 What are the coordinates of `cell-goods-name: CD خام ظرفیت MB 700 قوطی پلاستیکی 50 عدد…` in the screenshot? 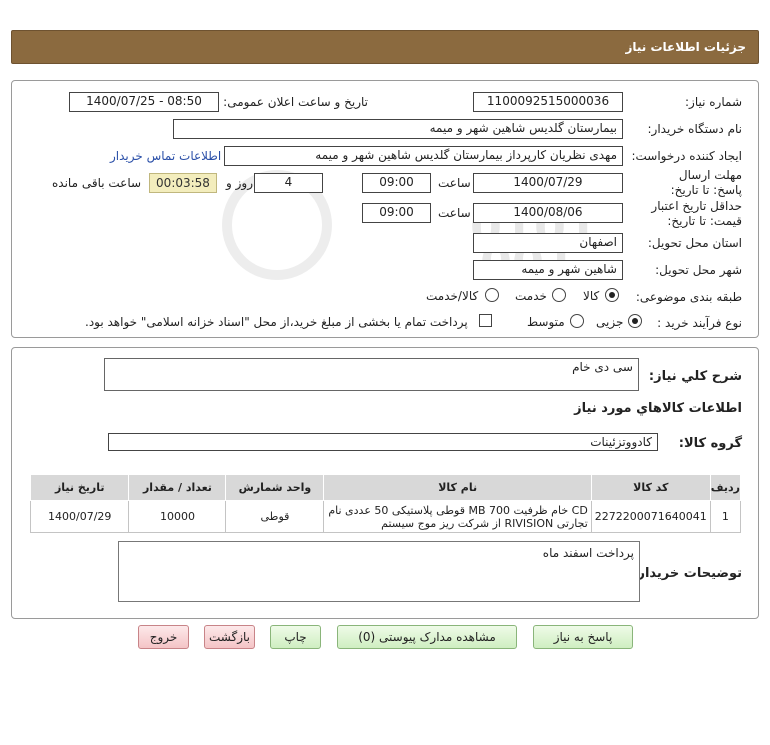 It's located at (457, 516).